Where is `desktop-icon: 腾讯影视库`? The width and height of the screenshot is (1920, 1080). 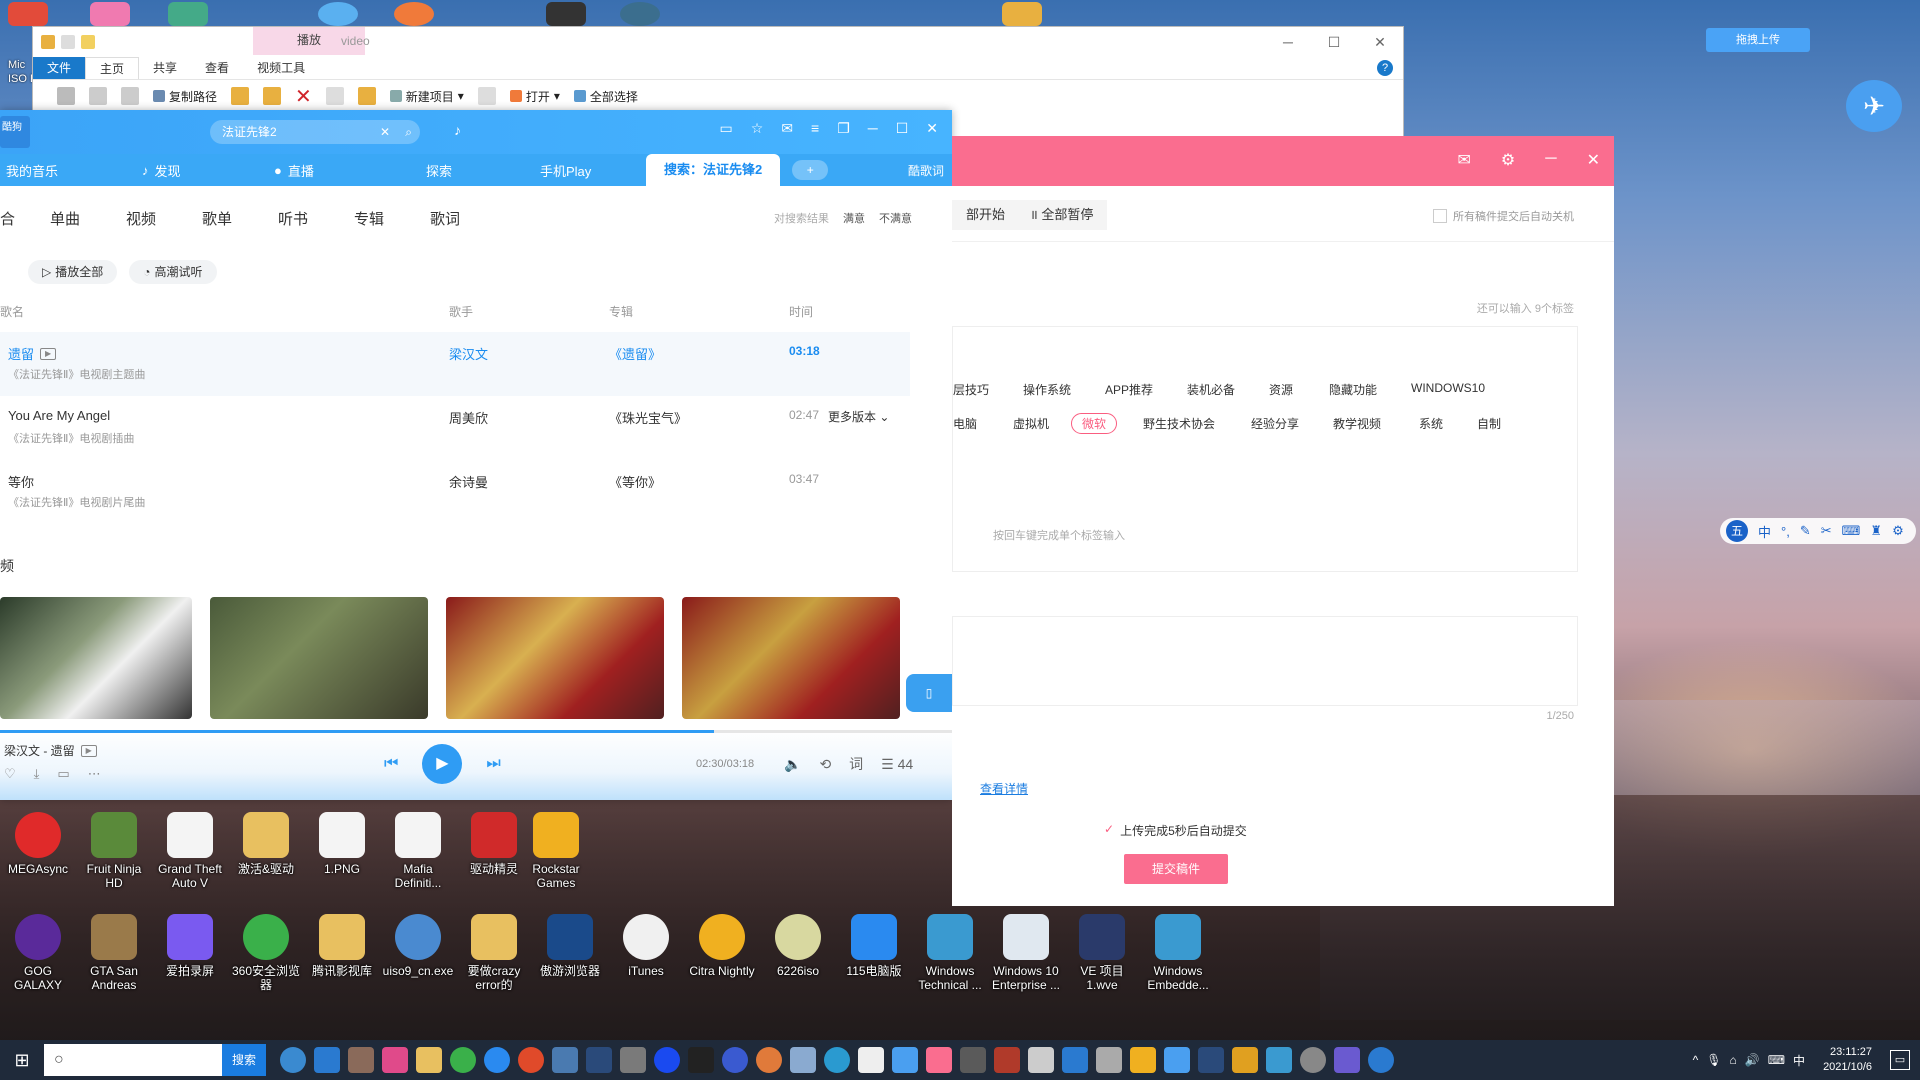
desktop-icon: 腾讯影视库 is located at coordinates (342, 946).